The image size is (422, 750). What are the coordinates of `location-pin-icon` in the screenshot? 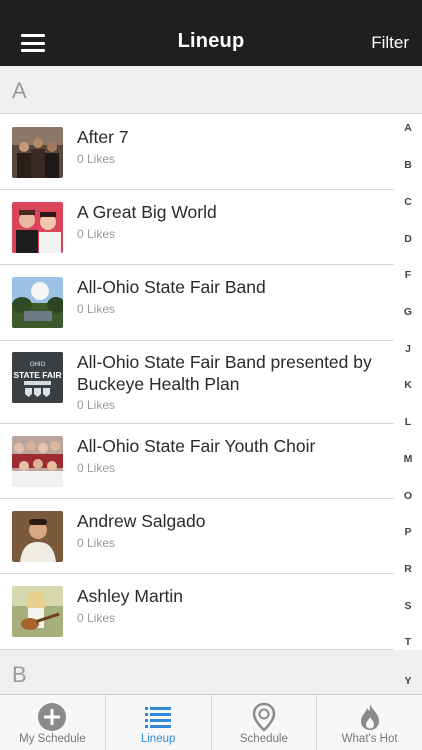 It's located at (264, 717).